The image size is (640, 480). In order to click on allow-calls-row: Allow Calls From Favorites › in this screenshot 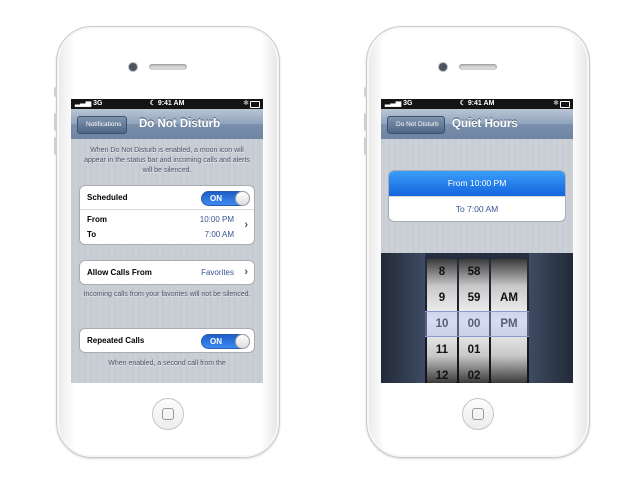, I will do `click(167, 272)`.